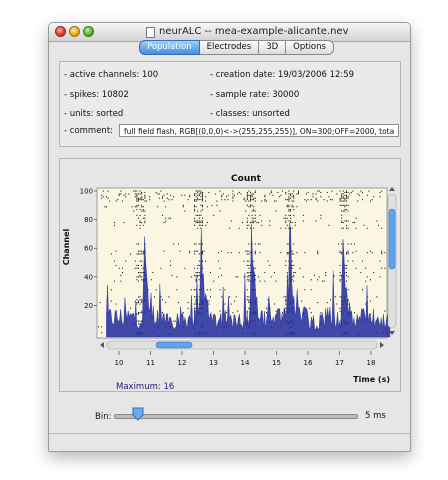 The width and height of the screenshot is (448, 480). Describe the element at coordinates (382, 345) in the screenshot. I see `scroll-right-arrow-icon` at that location.